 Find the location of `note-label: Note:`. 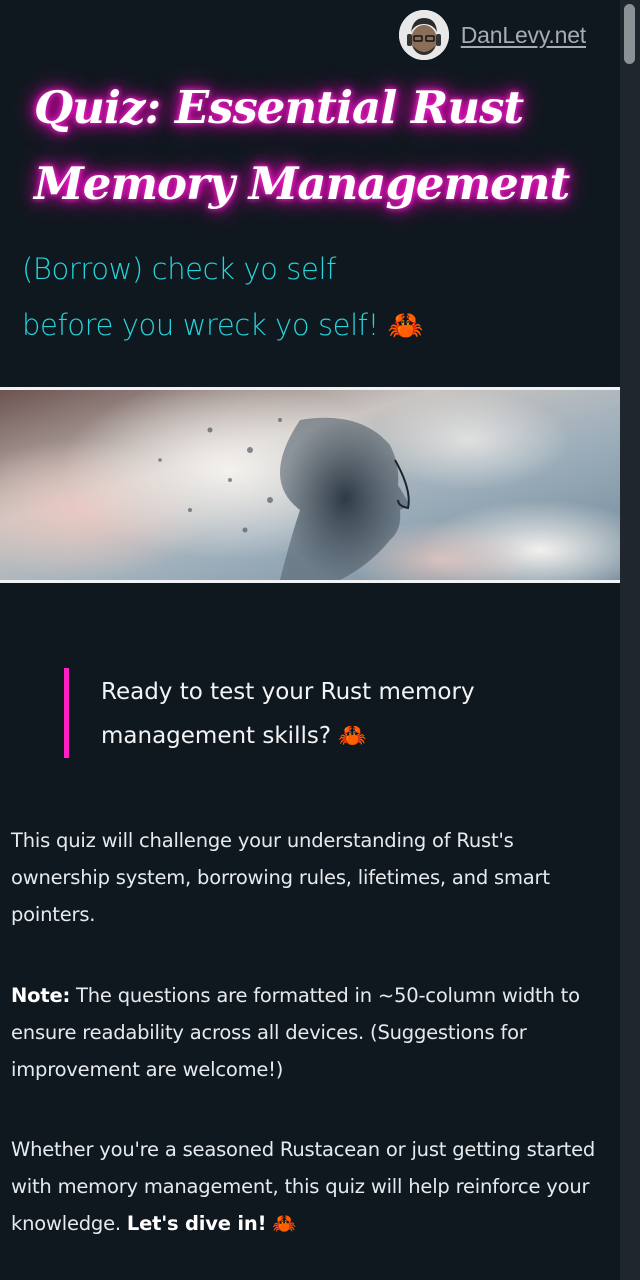

note-label: Note: is located at coordinates (41, 995).